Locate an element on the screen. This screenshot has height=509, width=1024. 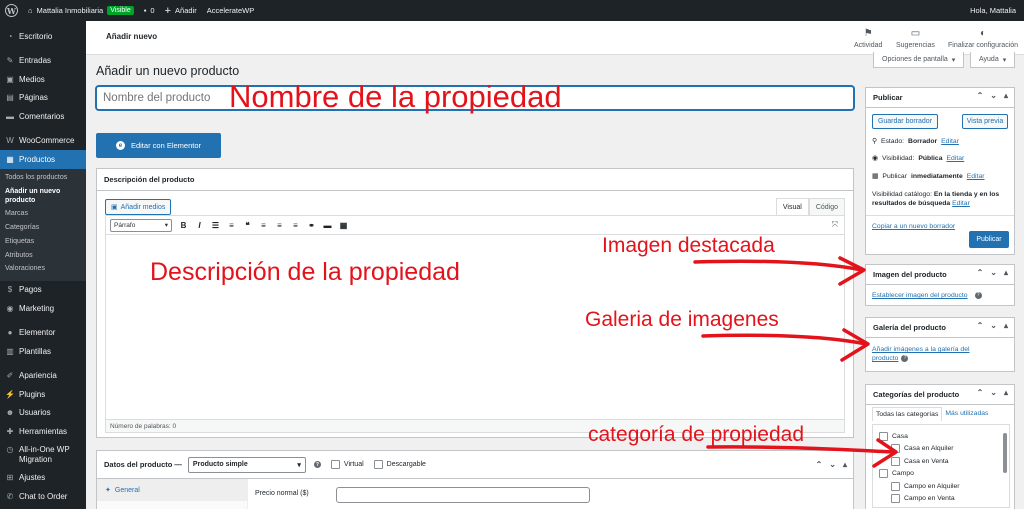
category-item: Casa en Venta is located at coordinates (944, 461).